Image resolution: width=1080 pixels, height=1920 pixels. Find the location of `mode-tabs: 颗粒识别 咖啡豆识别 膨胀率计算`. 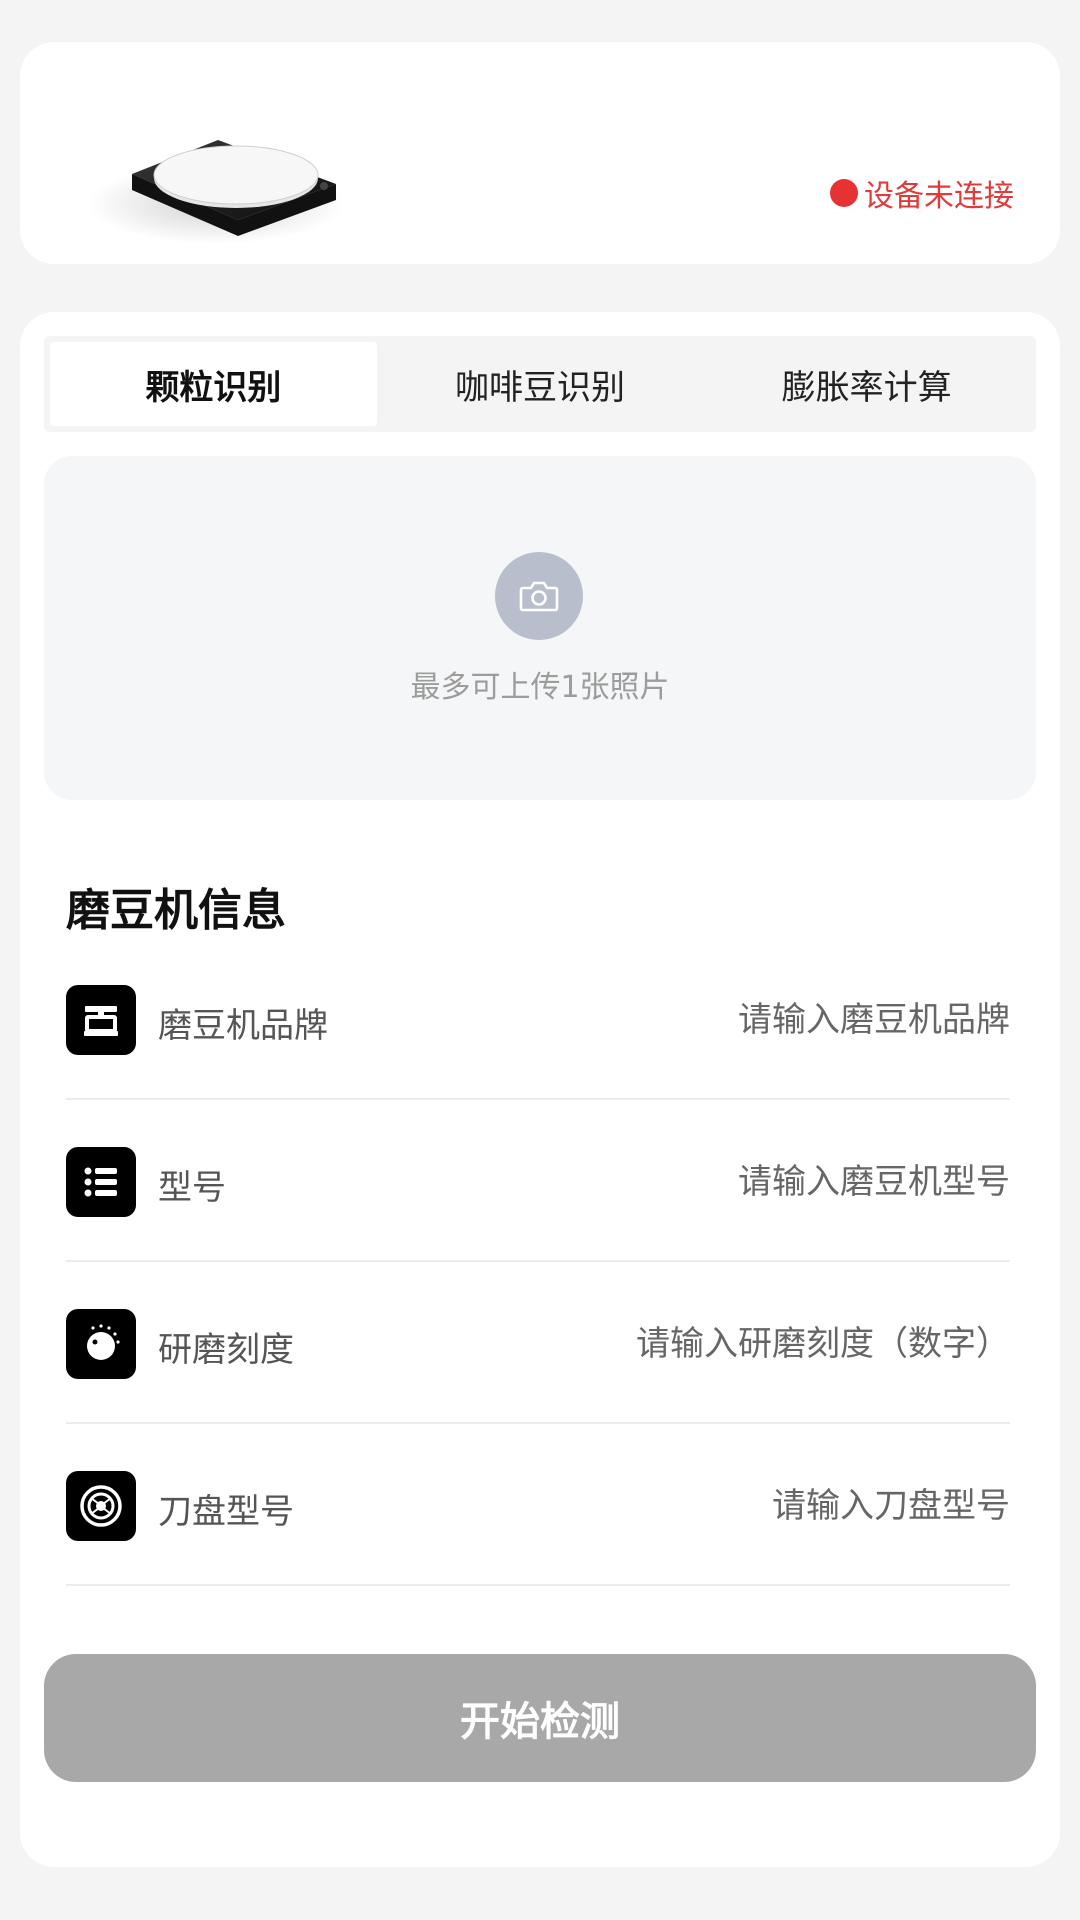

mode-tabs: 颗粒识别 咖啡豆识别 膨胀率计算 is located at coordinates (540, 384).